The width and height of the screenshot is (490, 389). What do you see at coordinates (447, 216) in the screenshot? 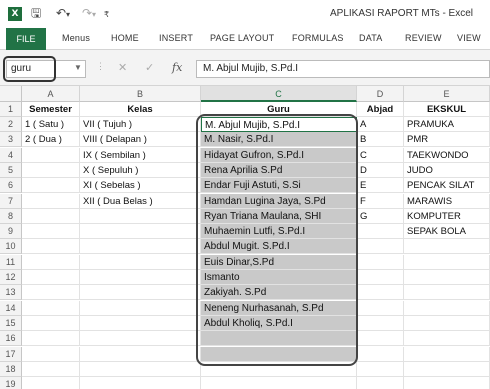
I see `cell-ekskul: KOMPUTER` at bounding box center [447, 216].